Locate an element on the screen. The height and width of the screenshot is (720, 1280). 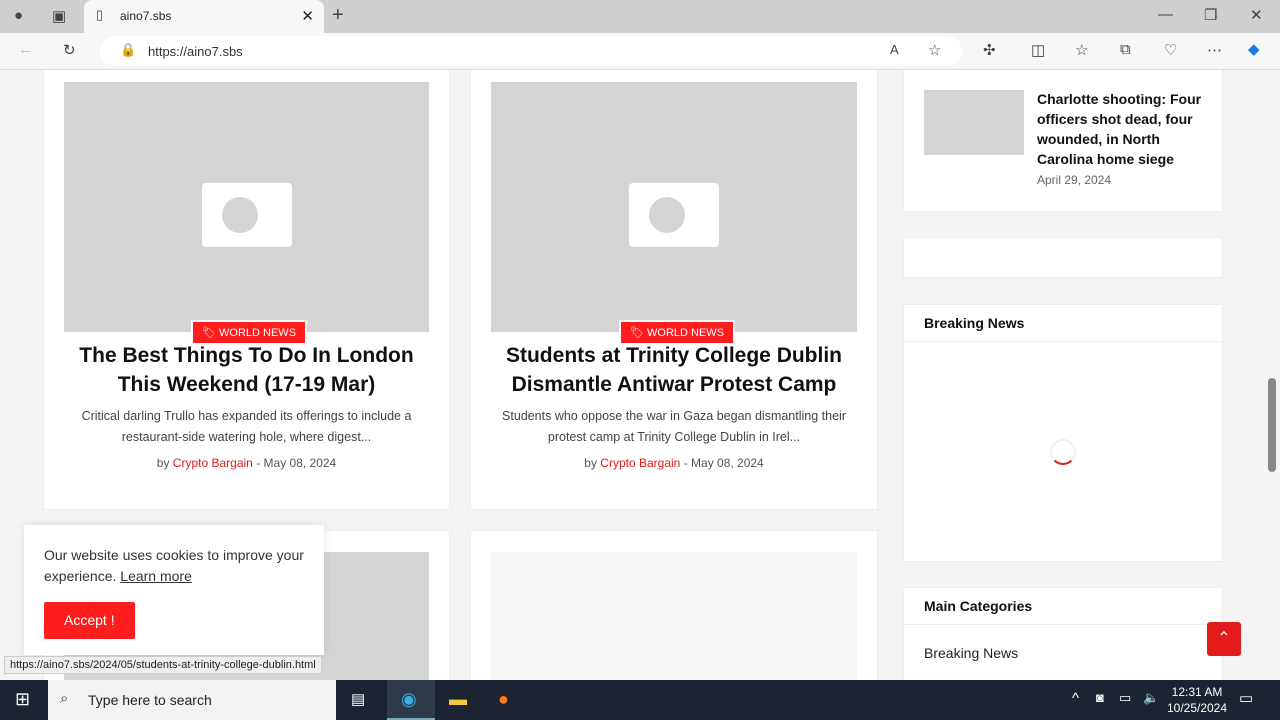
more-icon: ⋯ is located at coordinates (1214, 50).